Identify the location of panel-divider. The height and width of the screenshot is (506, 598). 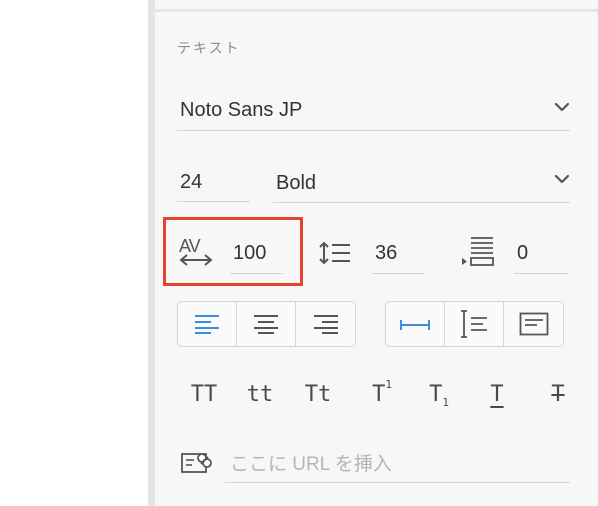
(151, 253).